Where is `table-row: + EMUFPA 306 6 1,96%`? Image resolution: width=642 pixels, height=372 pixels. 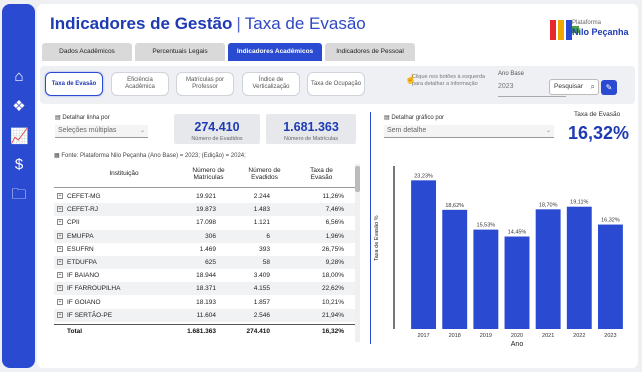 table-row: + EMUFPA 306 6 1,96% is located at coordinates (205, 236).